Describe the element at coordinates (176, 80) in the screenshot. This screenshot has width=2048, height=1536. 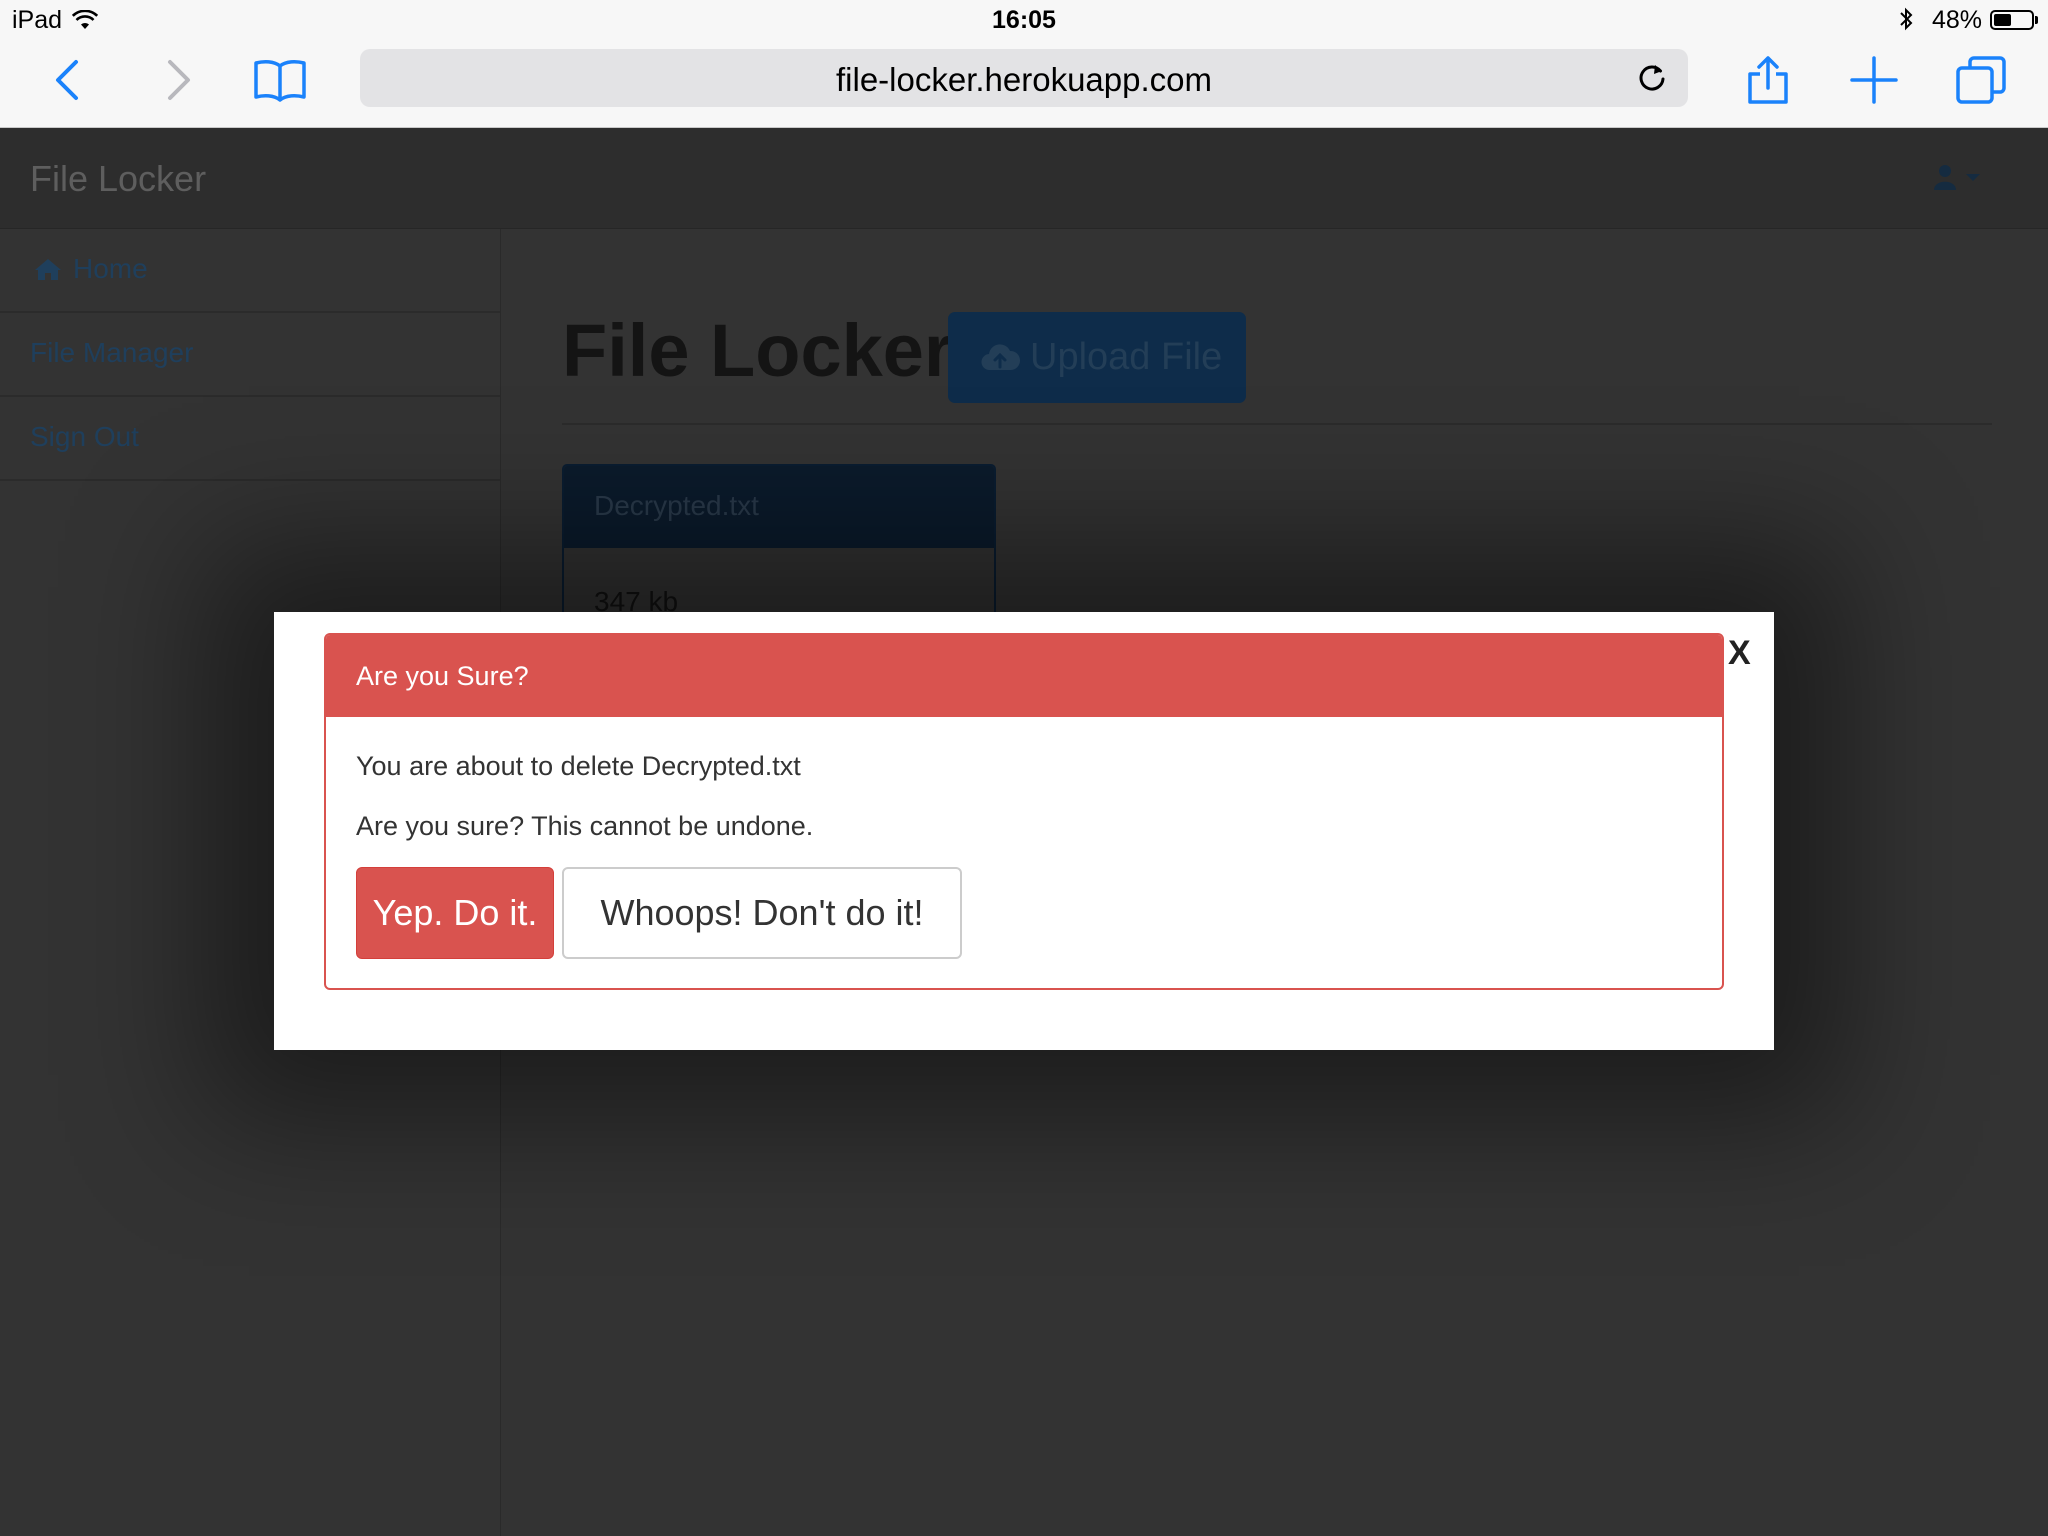
I see `forward-icon` at that location.